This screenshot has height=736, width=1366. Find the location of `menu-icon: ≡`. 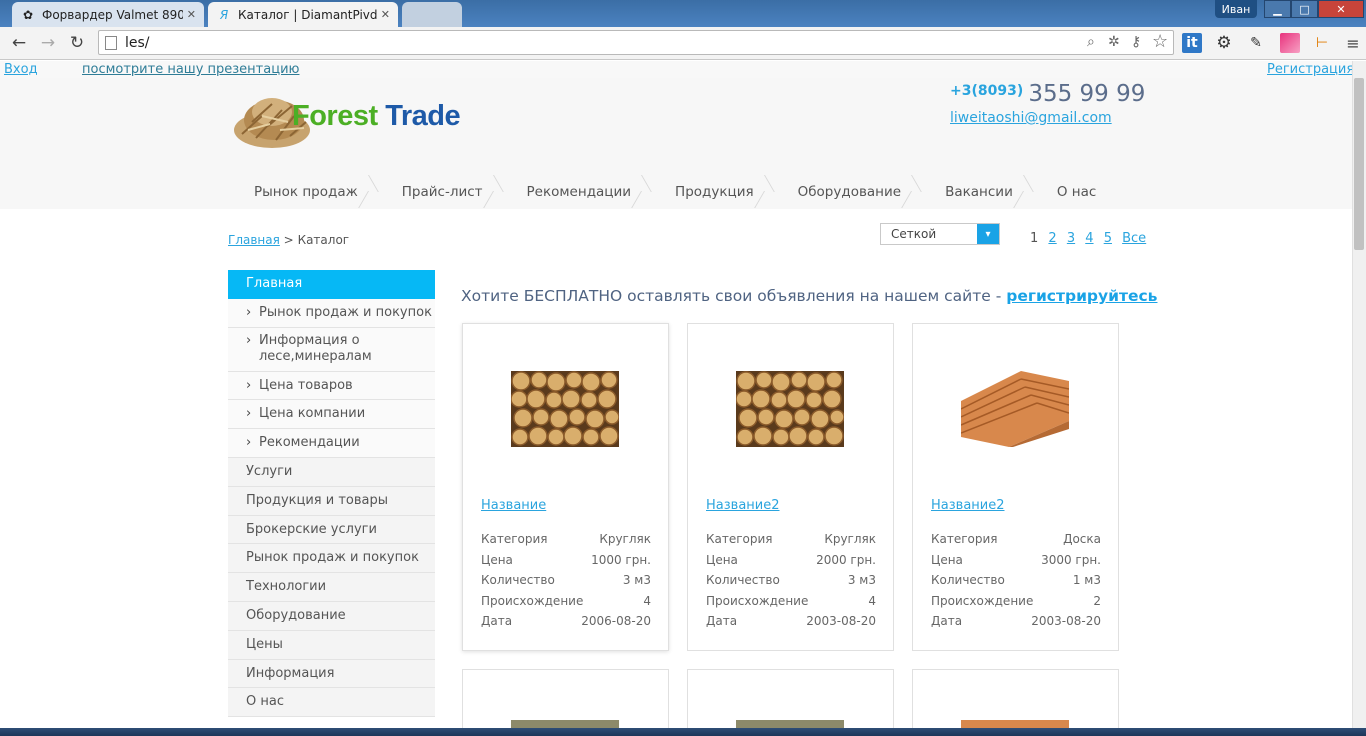

menu-icon: ≡ is located at coordinates (1353, 43).